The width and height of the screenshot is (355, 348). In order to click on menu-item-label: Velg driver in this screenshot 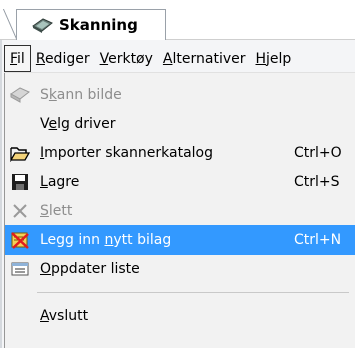, I will do `click(78, 124)`.